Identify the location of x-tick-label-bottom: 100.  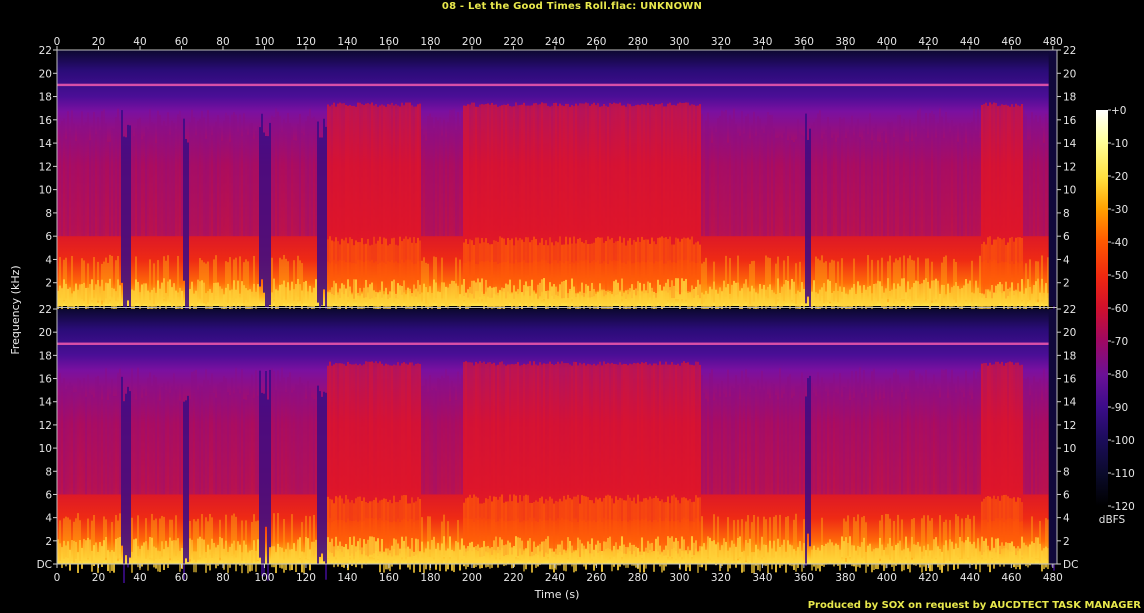
(264, 578).